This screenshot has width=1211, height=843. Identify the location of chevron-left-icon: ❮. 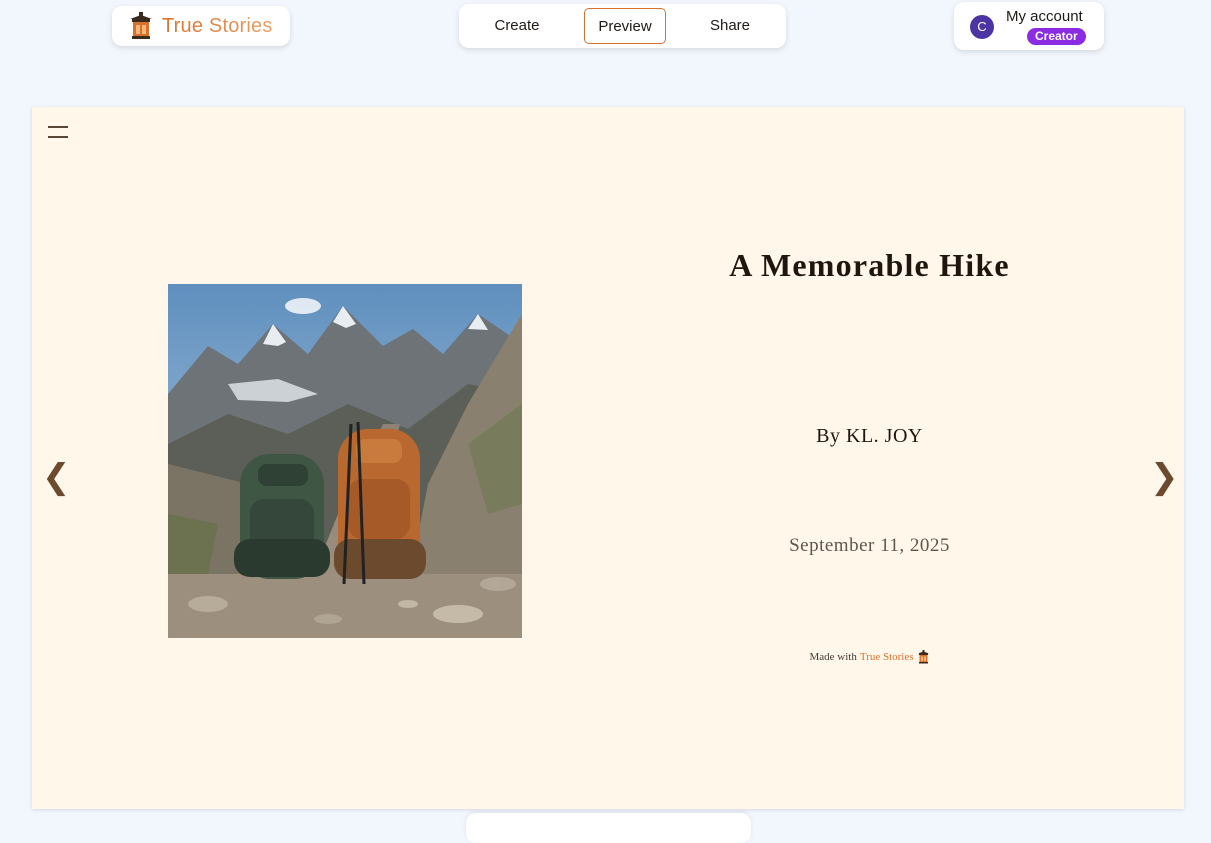
(56, 477).